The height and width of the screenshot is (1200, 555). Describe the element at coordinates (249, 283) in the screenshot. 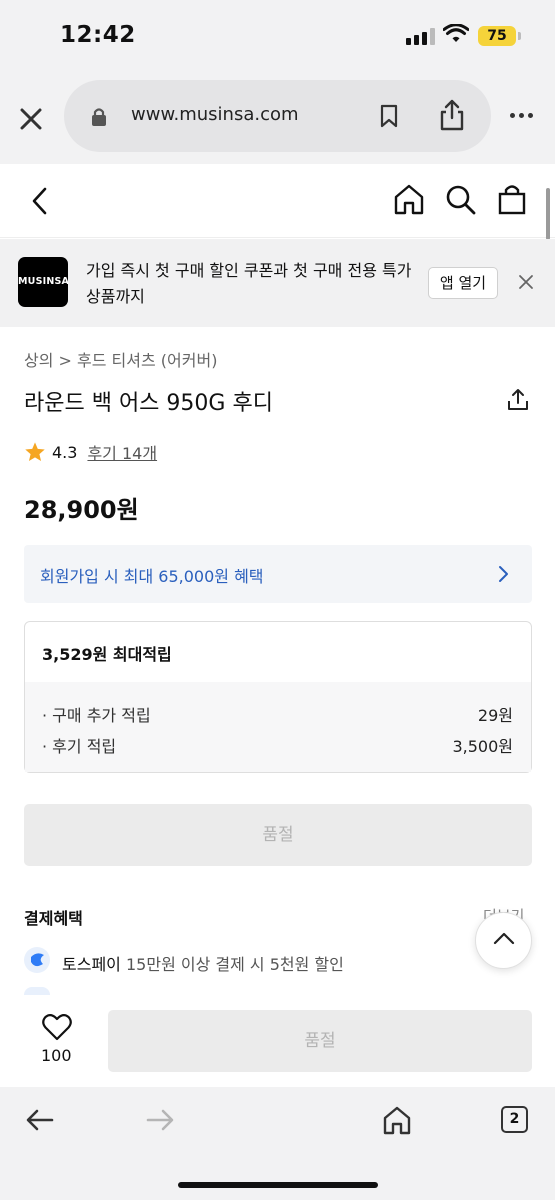

I see `banner-message: 가입 즉시 첫 구매 할인 쿠폰과 첫 구매 전용 특가 상품까지` at that location.